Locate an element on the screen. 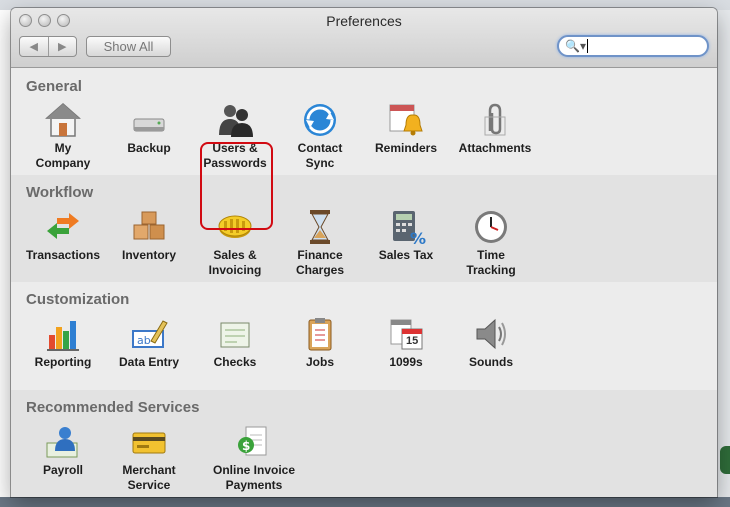 This screenshot has height=507, width=730. pane-time-tracking: Time Tracking is located at coordinates (491, 243).